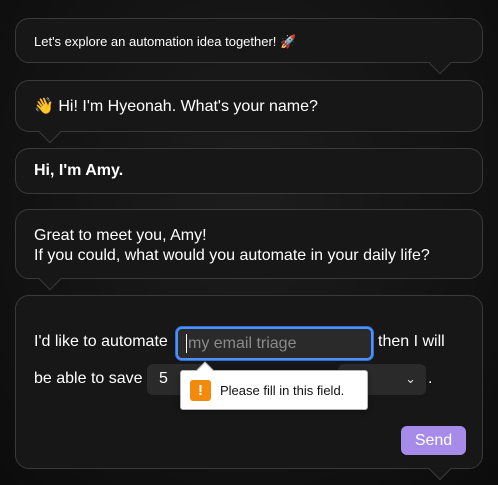  Describe the element at coordinates (282, 390) in the screenshot. I see `validation-message: Please fill in this field.` at that location.